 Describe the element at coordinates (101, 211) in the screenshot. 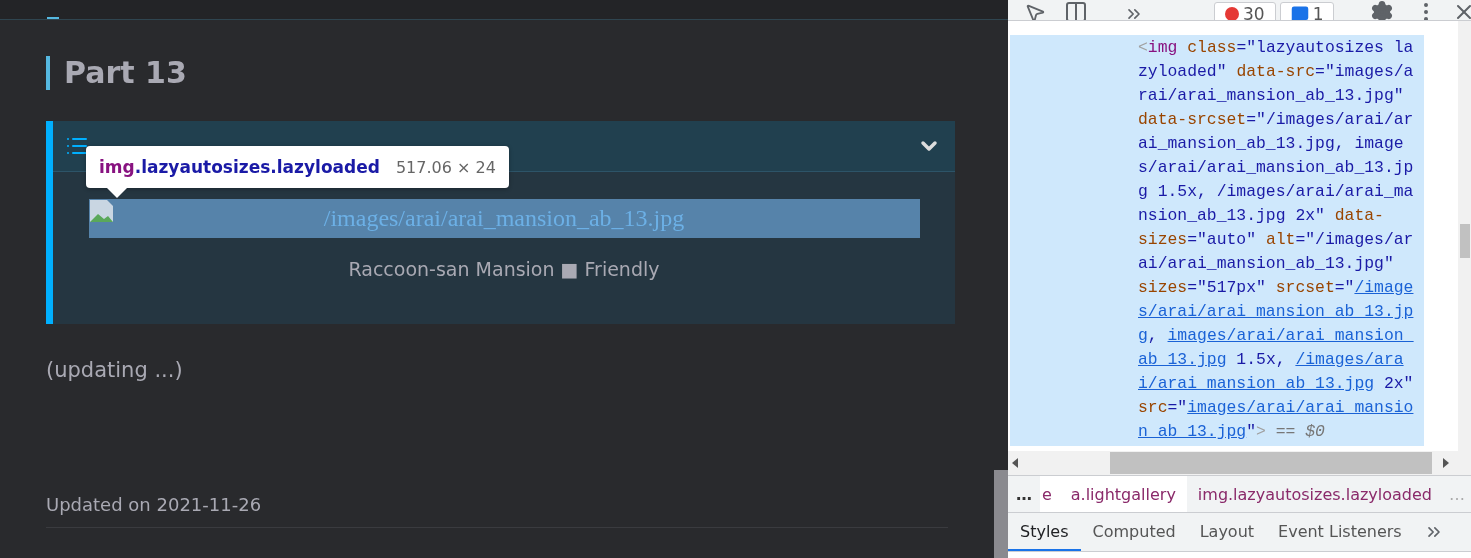

I see `broken-image-icon` at that location.